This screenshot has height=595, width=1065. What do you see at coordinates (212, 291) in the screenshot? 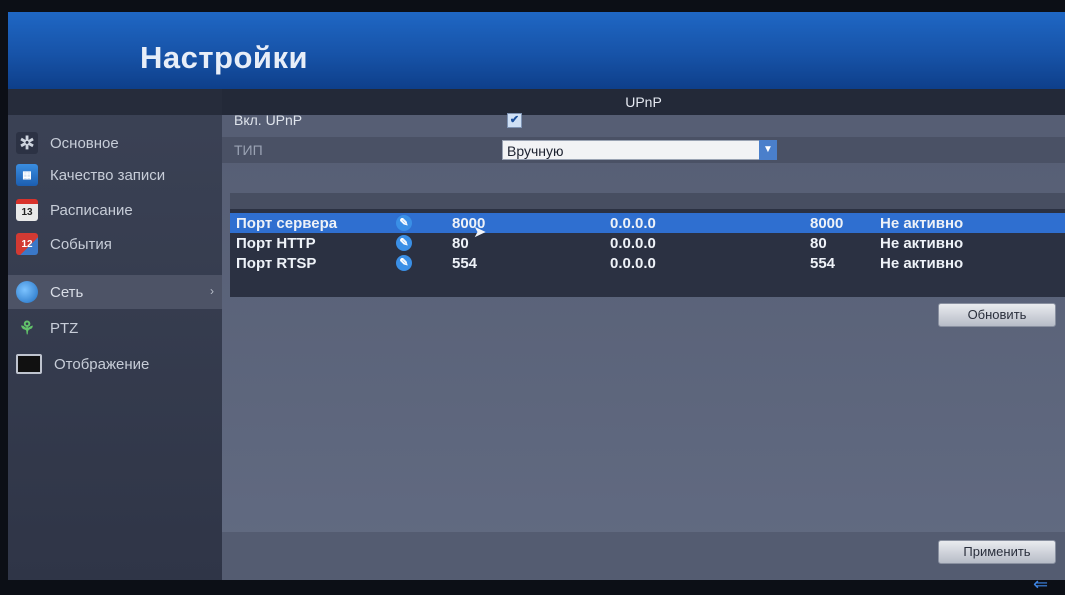
I see `chevron-right-icon: ›` at bounding box center [212, 291].